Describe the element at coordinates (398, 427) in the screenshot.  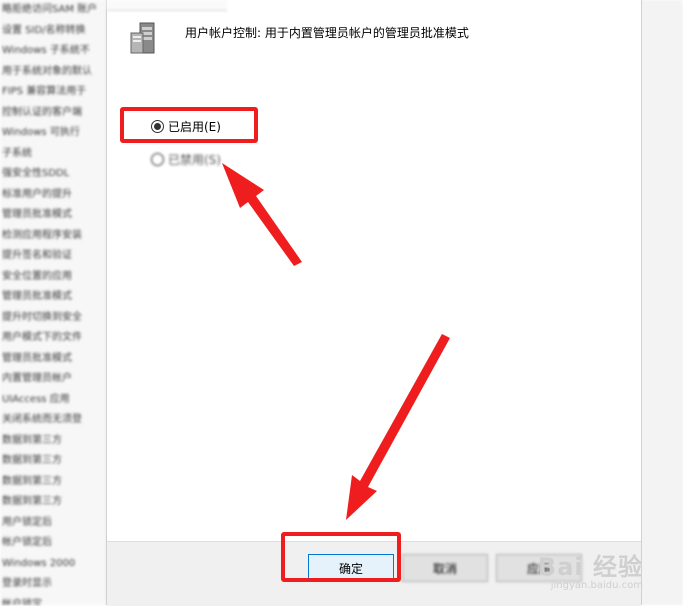
I see `arrow-to-ok-icon` at that location.